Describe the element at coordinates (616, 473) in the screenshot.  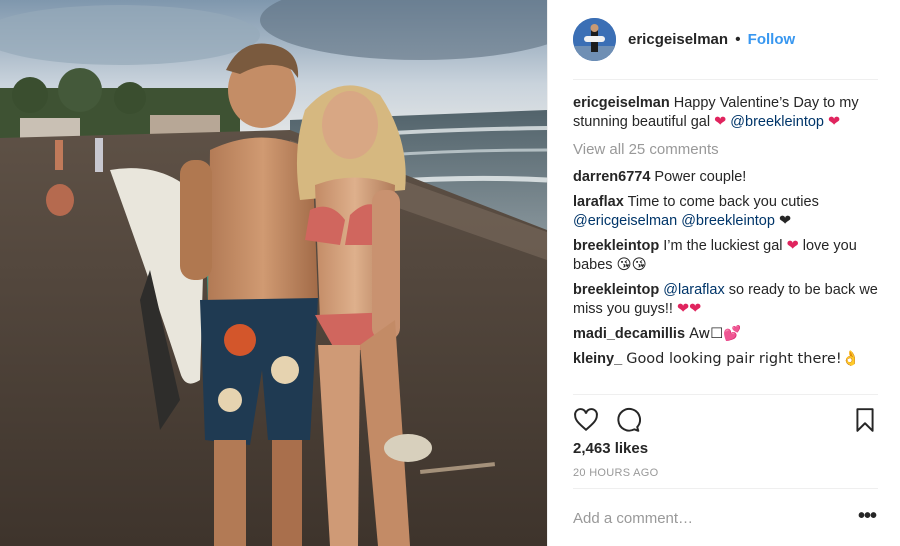
I see `post-timestamp: 20 HOURS AGO` at that location.